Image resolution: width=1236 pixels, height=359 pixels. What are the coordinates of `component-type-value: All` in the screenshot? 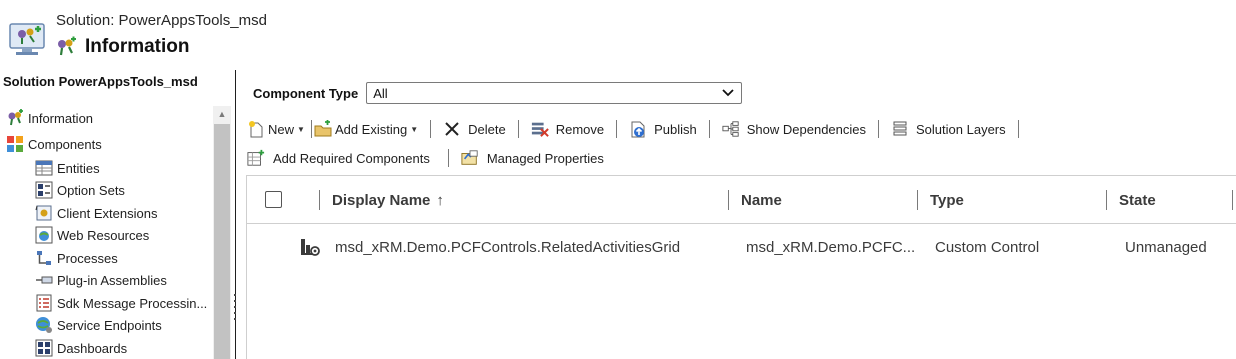 It's located at (380, 93).